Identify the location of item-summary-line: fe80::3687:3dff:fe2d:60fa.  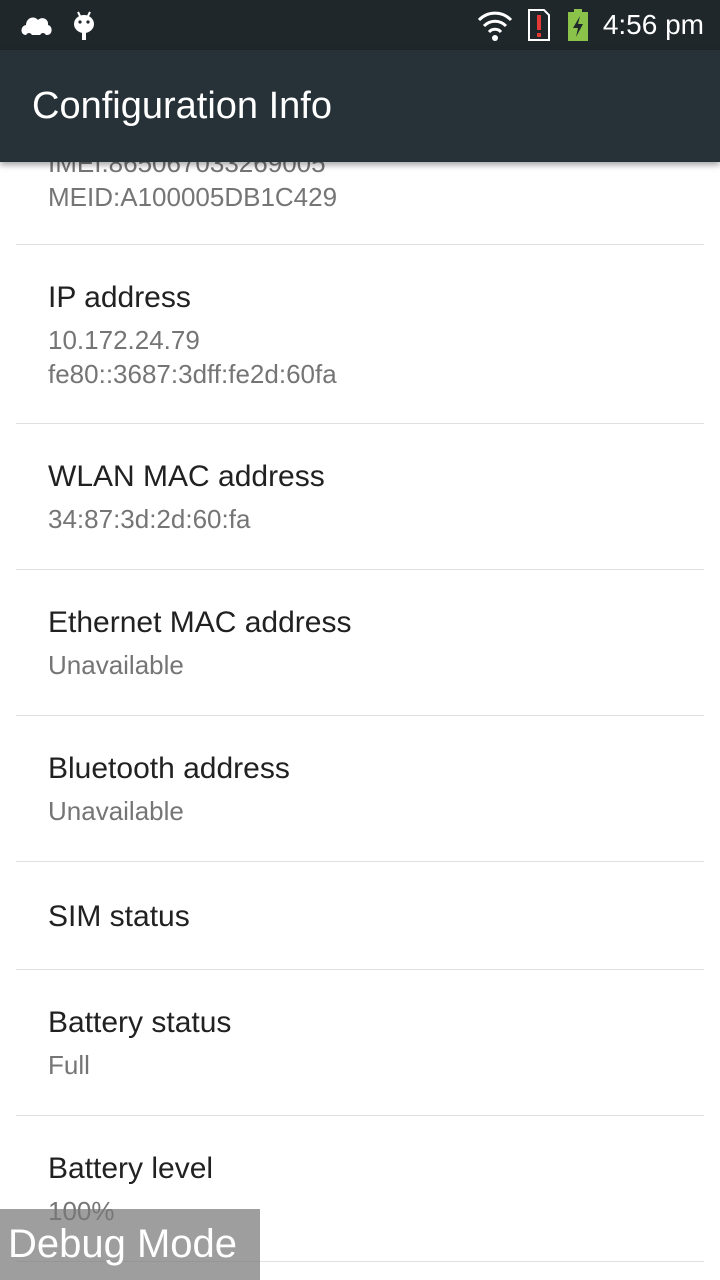
(192, 374).